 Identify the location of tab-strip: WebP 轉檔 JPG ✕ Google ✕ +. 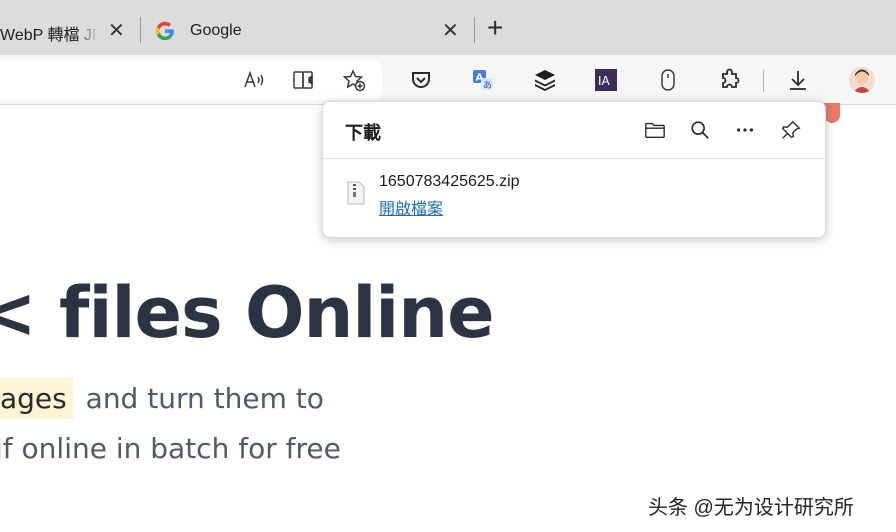
(448, 27).